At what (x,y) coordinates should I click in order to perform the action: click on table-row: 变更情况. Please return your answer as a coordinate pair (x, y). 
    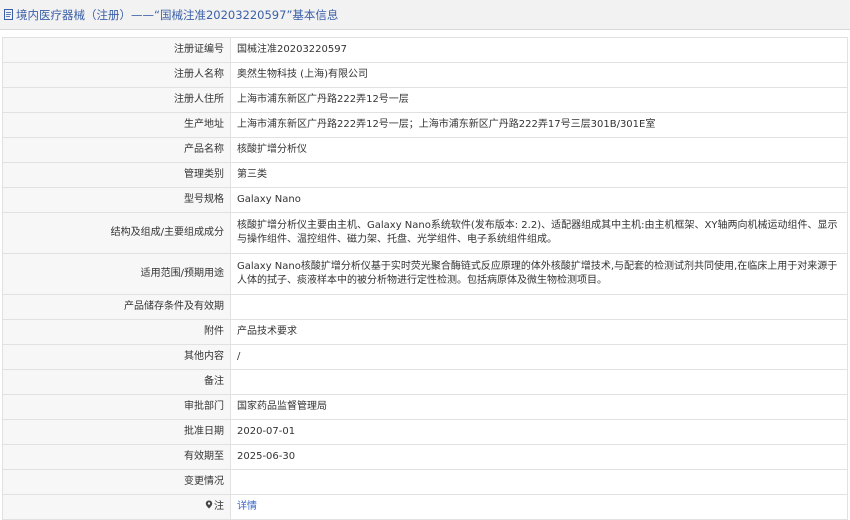
    Looking at the image, I should click on (425, 482).